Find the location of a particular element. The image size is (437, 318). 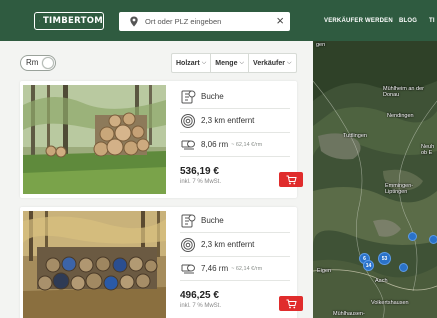

filter-quantity: Menge ⌵ is located at coordinates (230, 63).